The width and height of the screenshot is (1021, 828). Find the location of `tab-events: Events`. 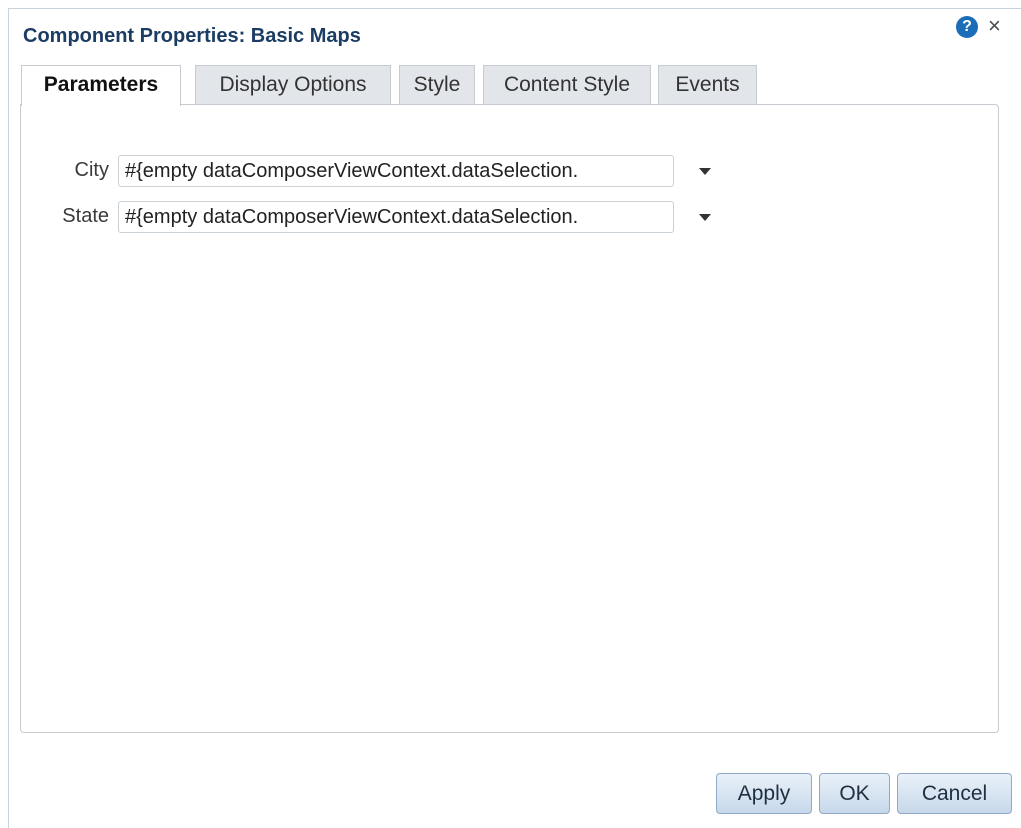

tab-events: Events is located at coordinates (707, 84).